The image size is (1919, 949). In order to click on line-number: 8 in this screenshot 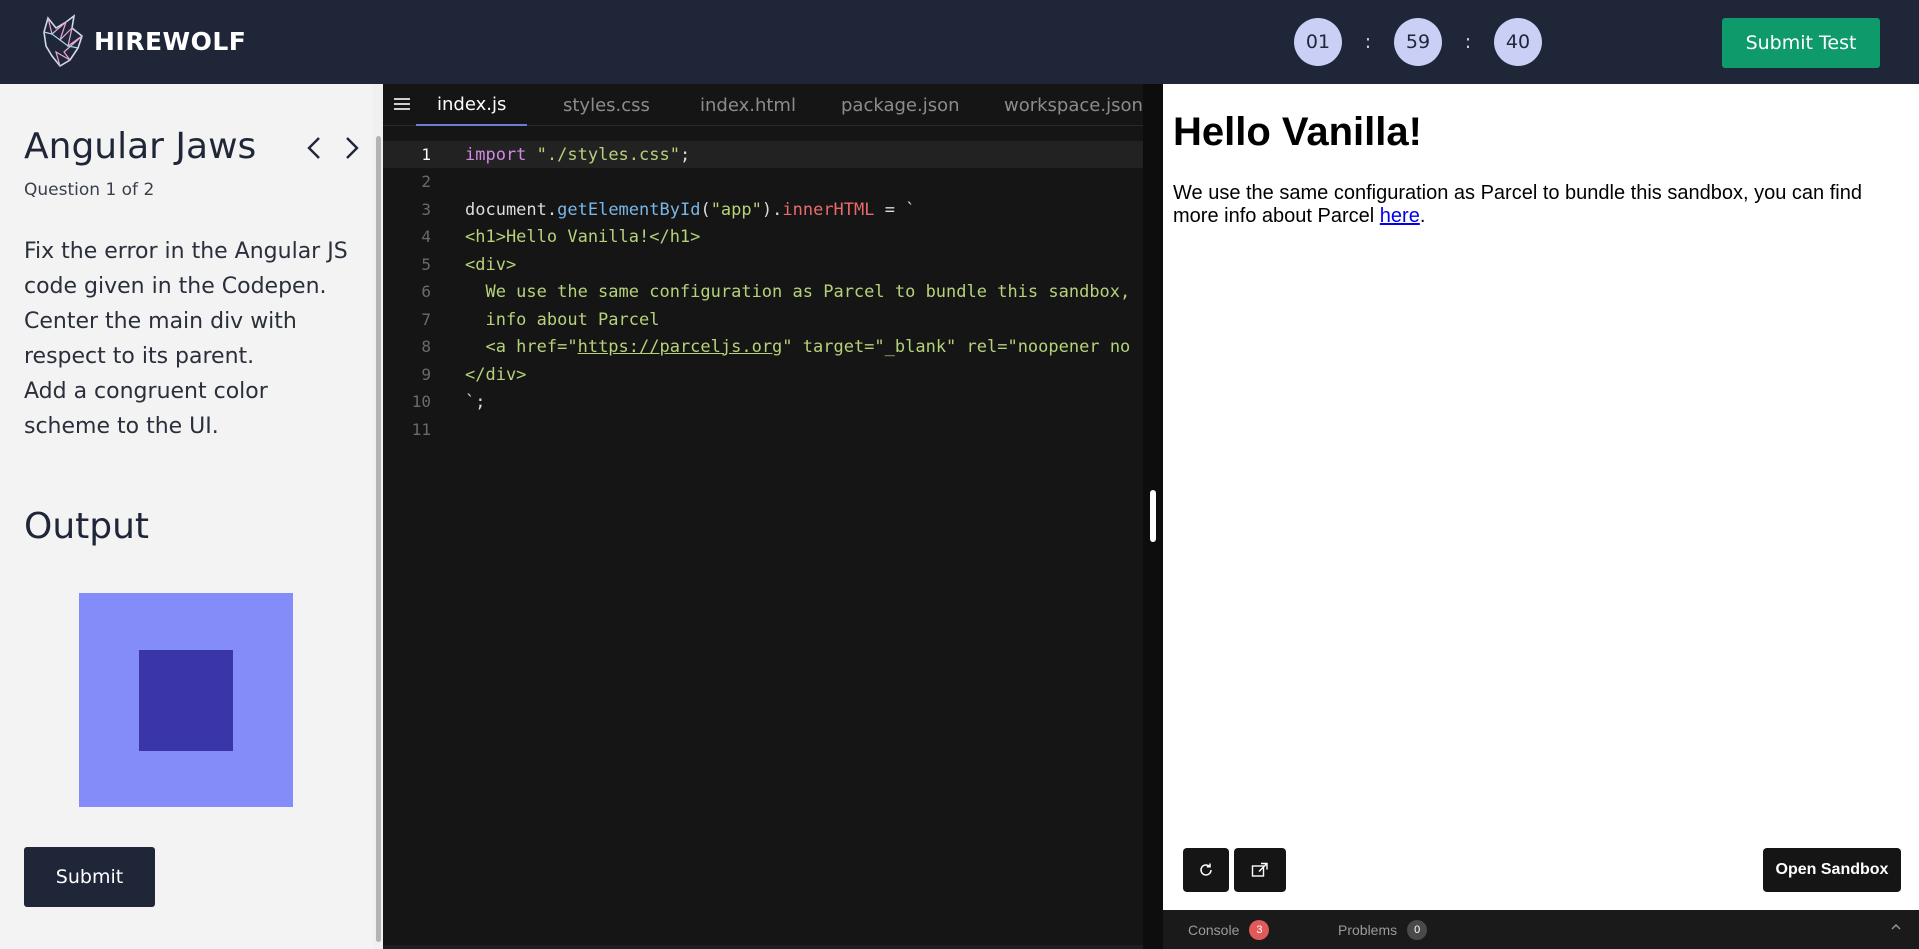, I will do `click(426, 346)`.